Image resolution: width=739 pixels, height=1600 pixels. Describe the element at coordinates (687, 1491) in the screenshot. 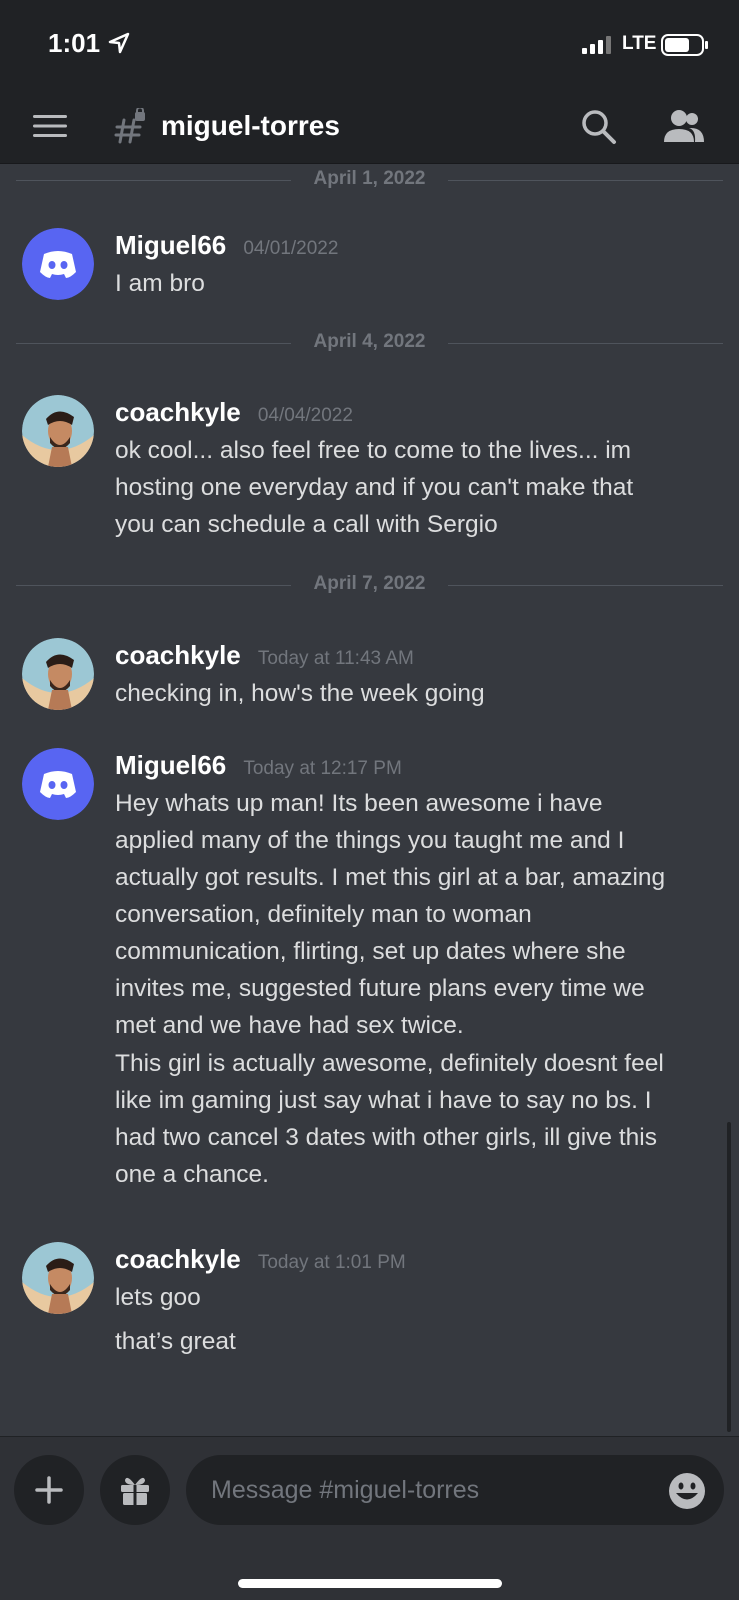

I see `emoji-icon` at that location.